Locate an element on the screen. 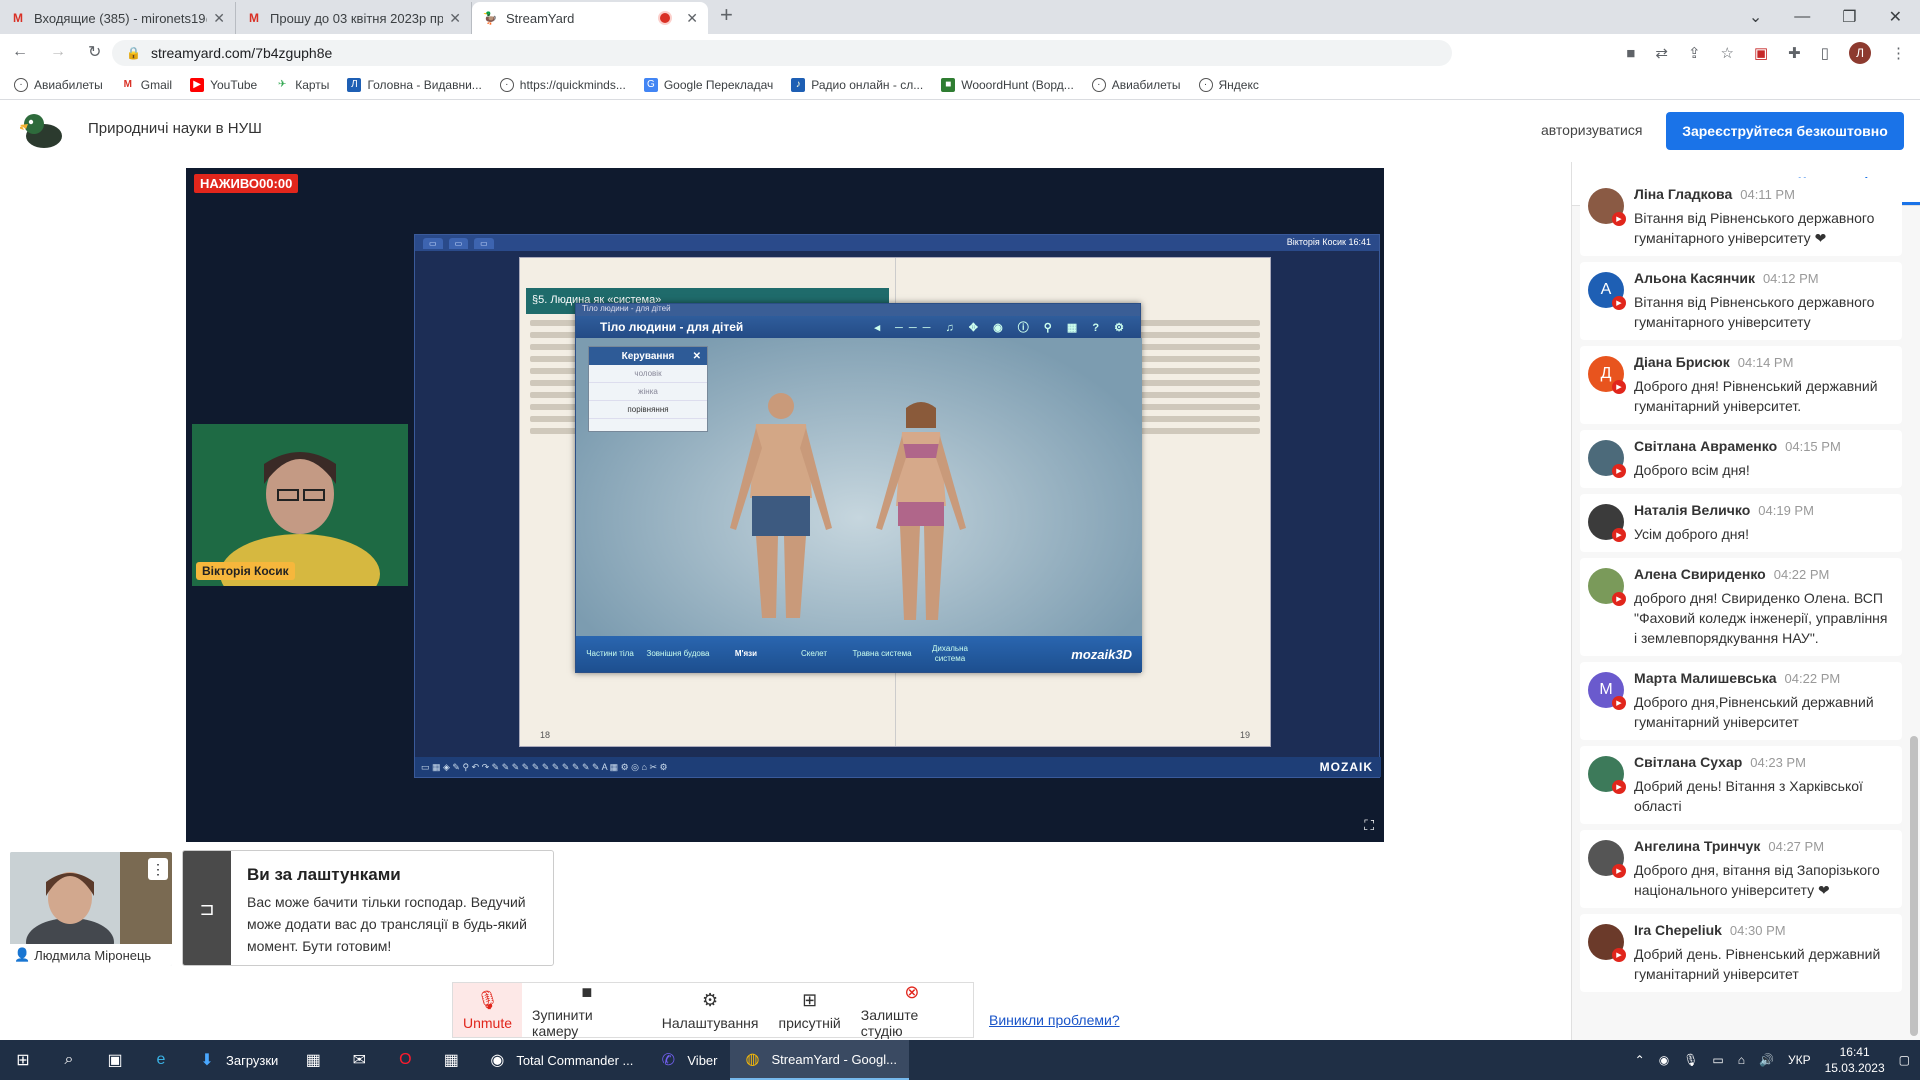  taskbar-viber: ✆ Viber is located at coordinates (687, 1060).